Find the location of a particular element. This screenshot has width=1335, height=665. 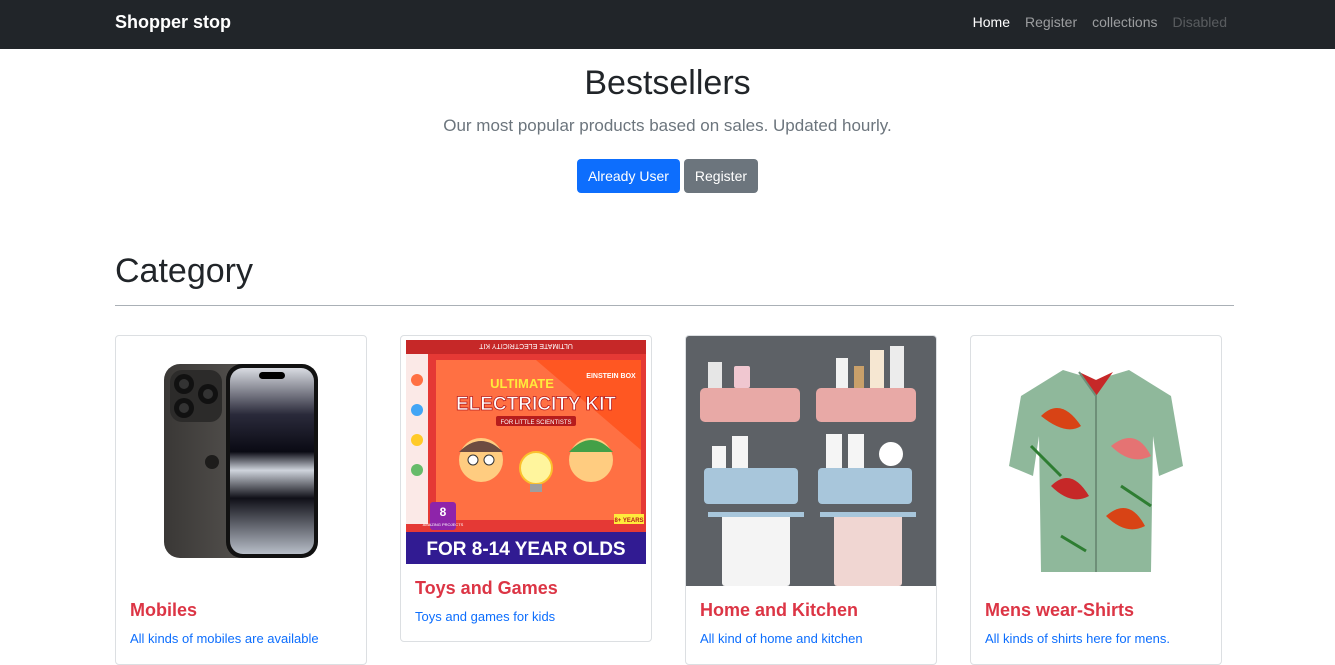

box-headline-1: ULTIMATE is located at coordinates (522, 383).